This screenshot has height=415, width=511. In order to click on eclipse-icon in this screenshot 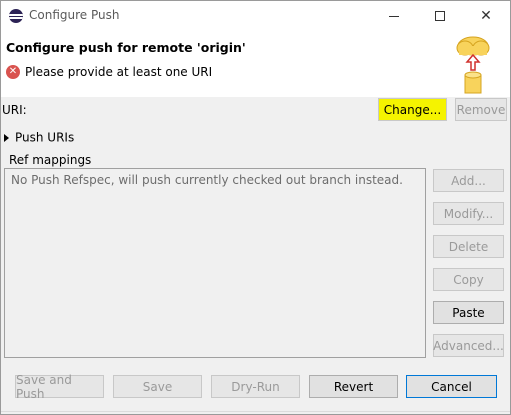, I will do `click(16, 16)`.